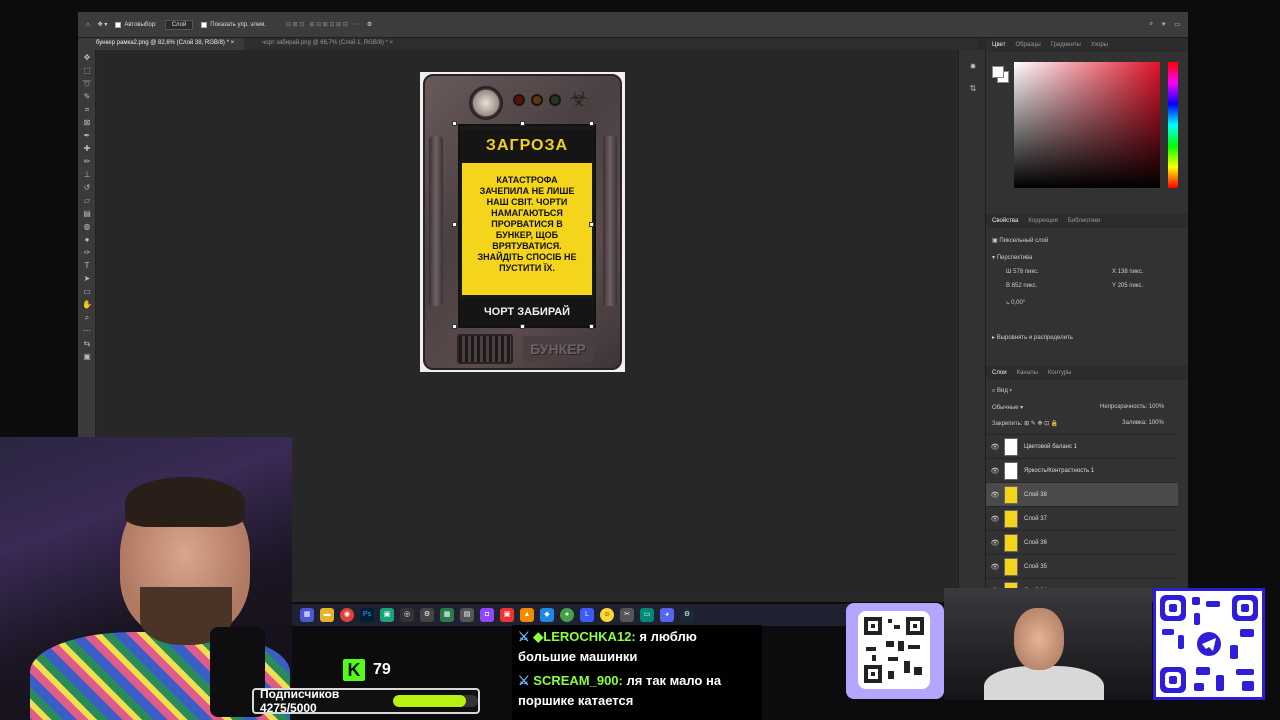 Image resolution: width=1280 pixels, height=720 pixels. What do you see at coordinates (1082, 470) in the screenshot?
I see `layer-row: 👁 Яркость/Контрастность 1` at bounding box center [1082, 470].